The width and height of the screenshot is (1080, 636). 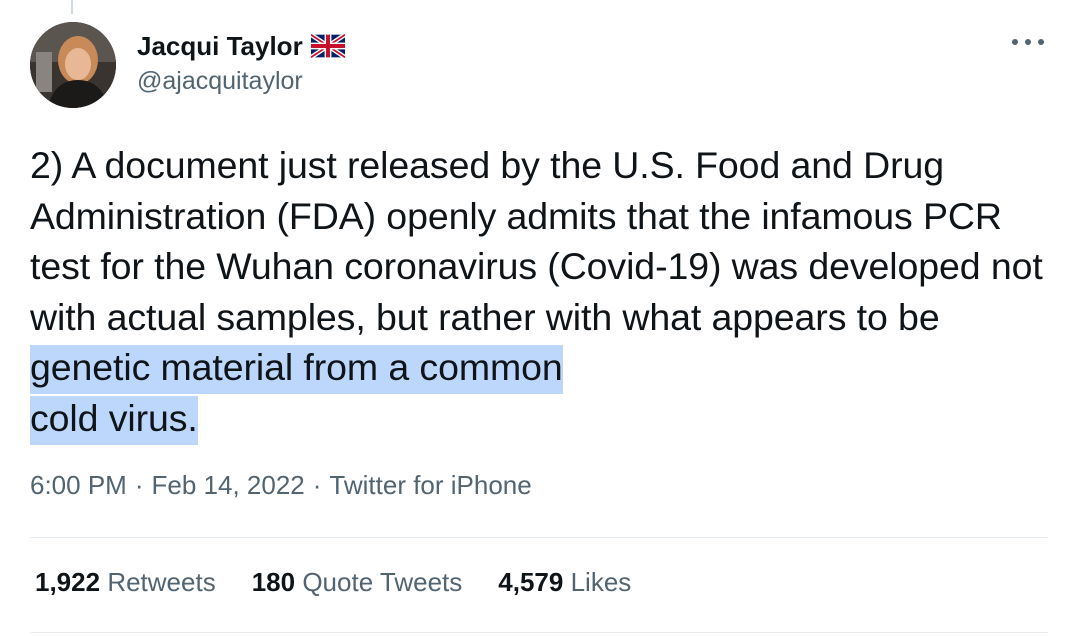 I want to click on avatar-photo, so click(x=73, y=65).